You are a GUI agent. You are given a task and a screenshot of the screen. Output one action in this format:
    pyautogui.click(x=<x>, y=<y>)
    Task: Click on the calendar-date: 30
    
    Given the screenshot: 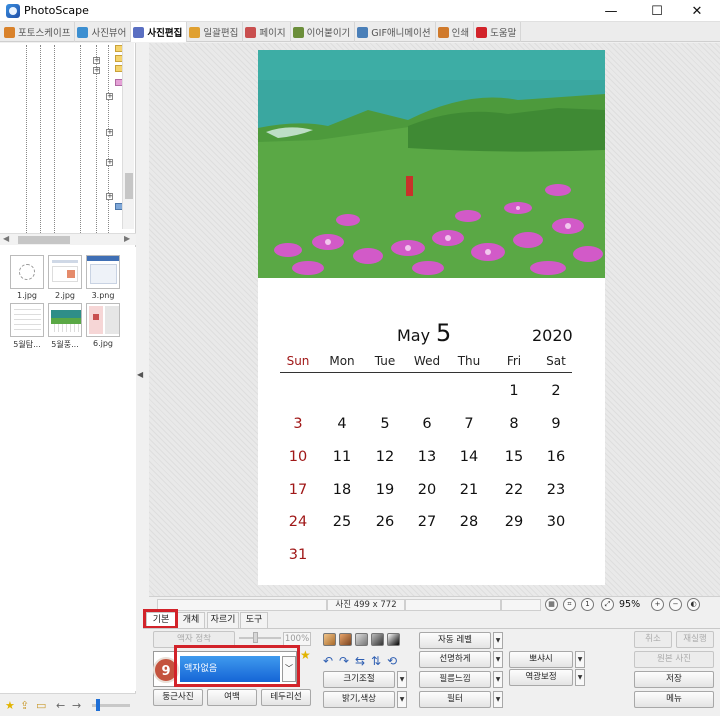 What is the action you would take?
    pyautogui.click(x=556, y=522)
    